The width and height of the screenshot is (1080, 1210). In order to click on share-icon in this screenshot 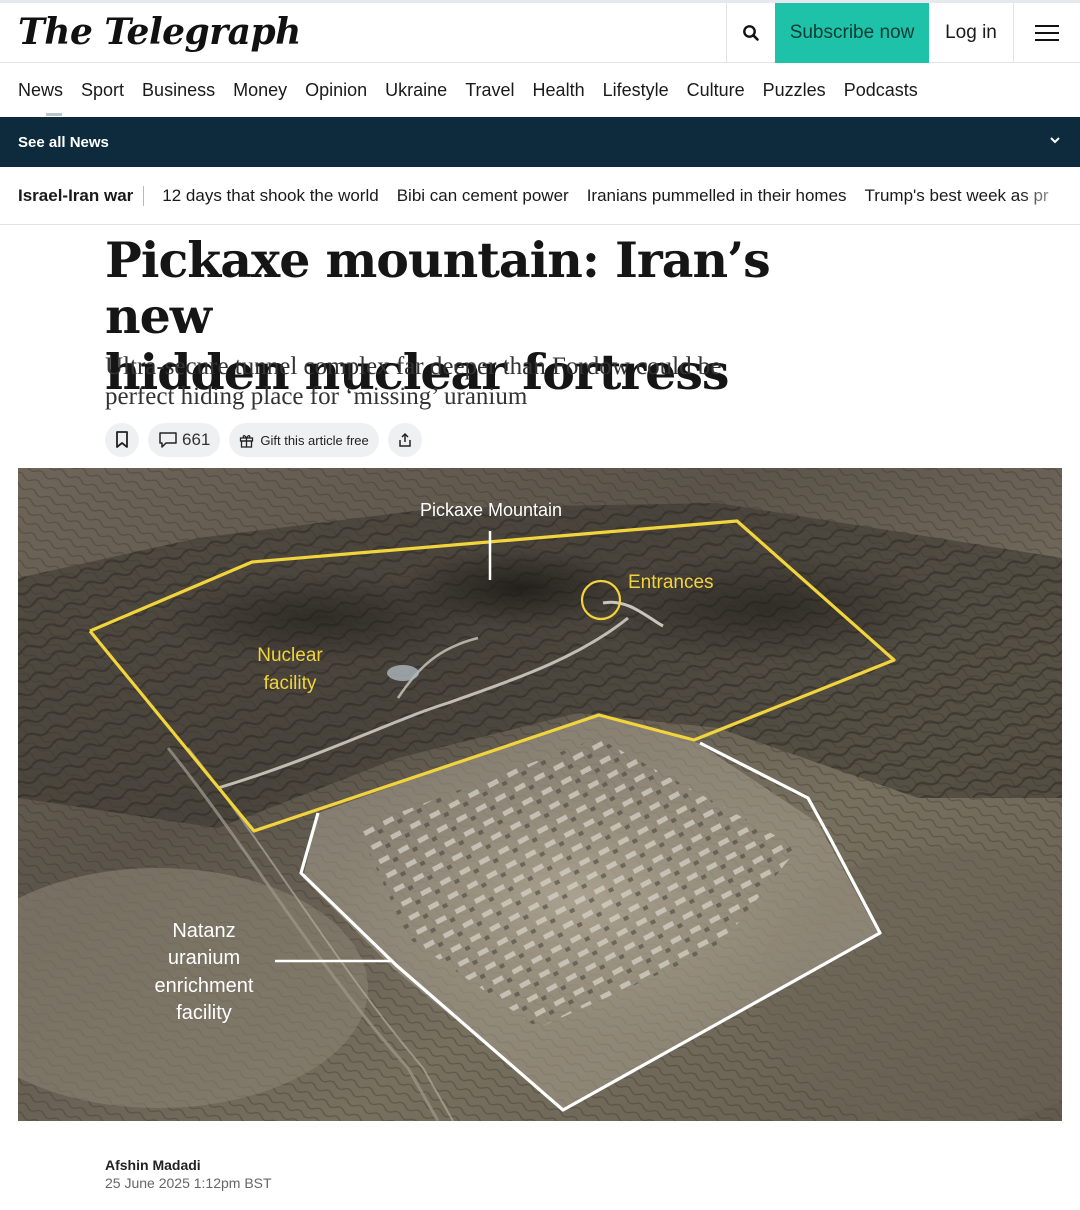, I will do `click(405, 439)`.